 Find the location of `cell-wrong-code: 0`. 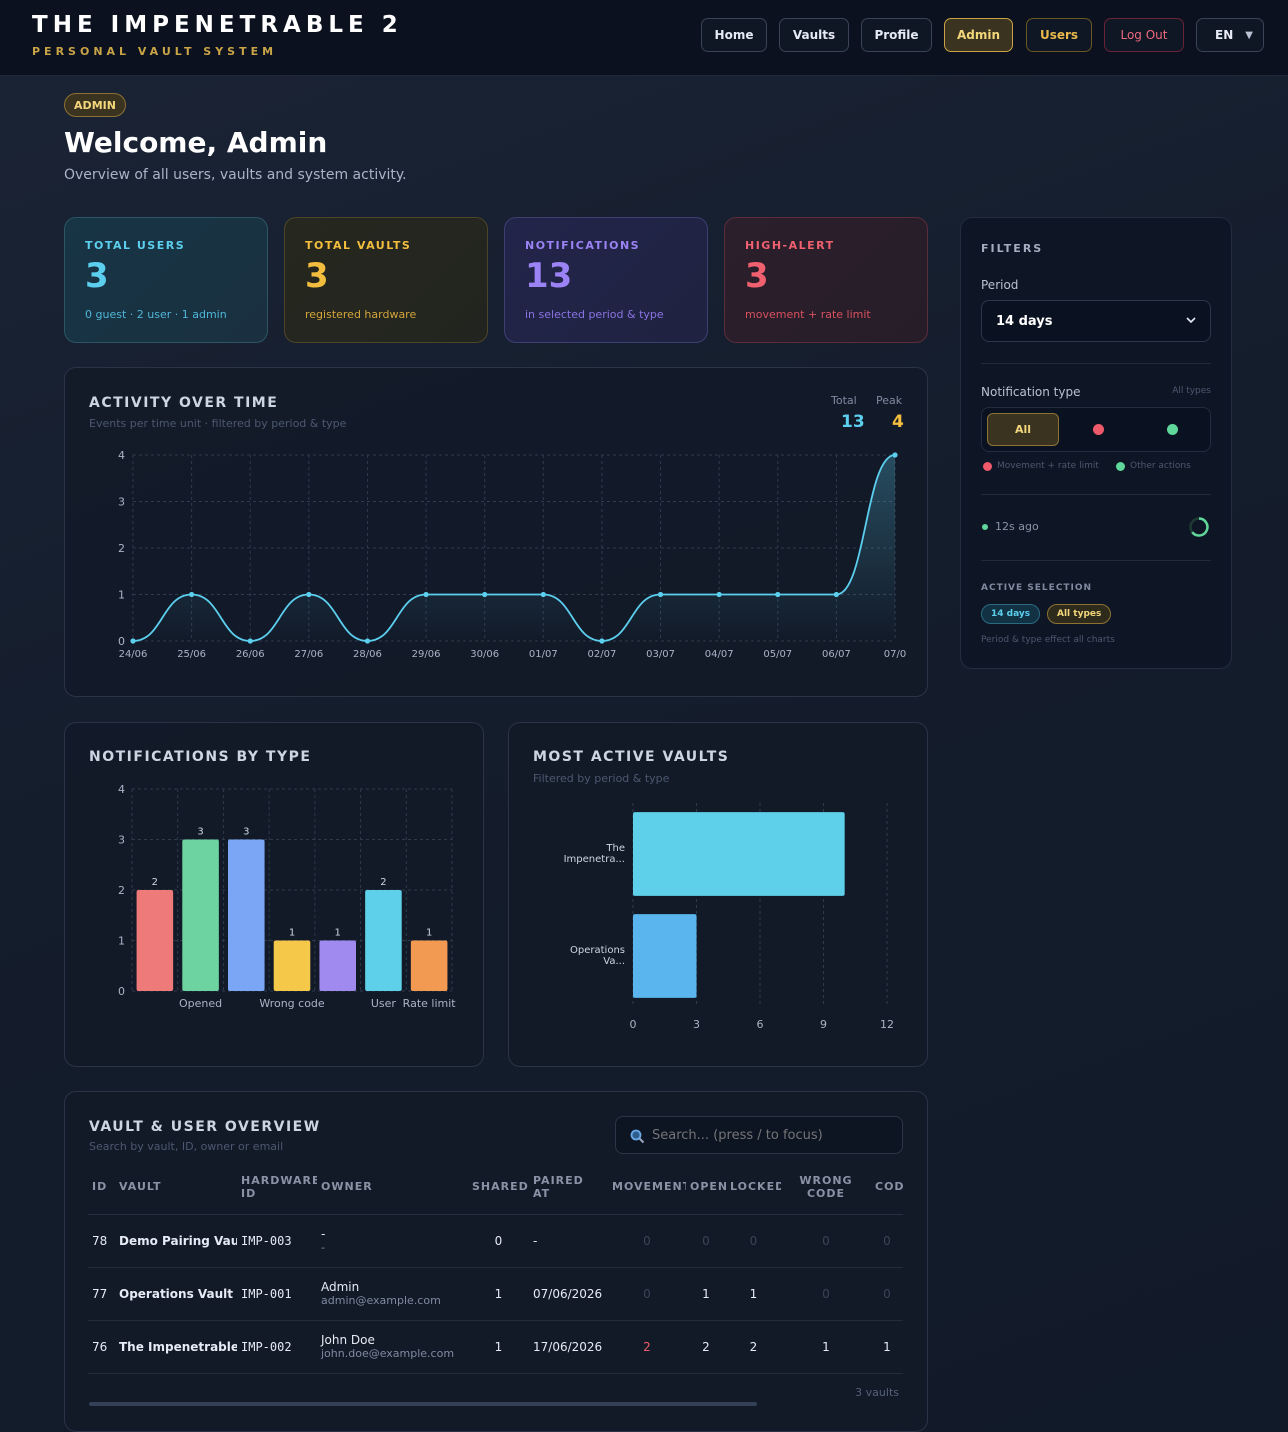

cell-wrong-code: 0 is located at coordinates (826, 1294).